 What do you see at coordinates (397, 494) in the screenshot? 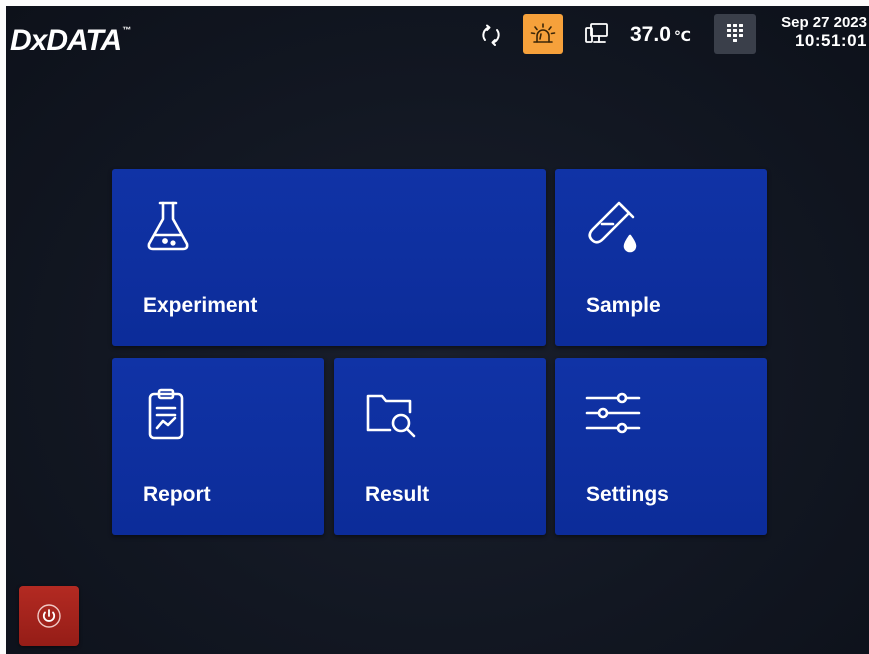
I see `result-label: Result` at bounding box center [397, 494].